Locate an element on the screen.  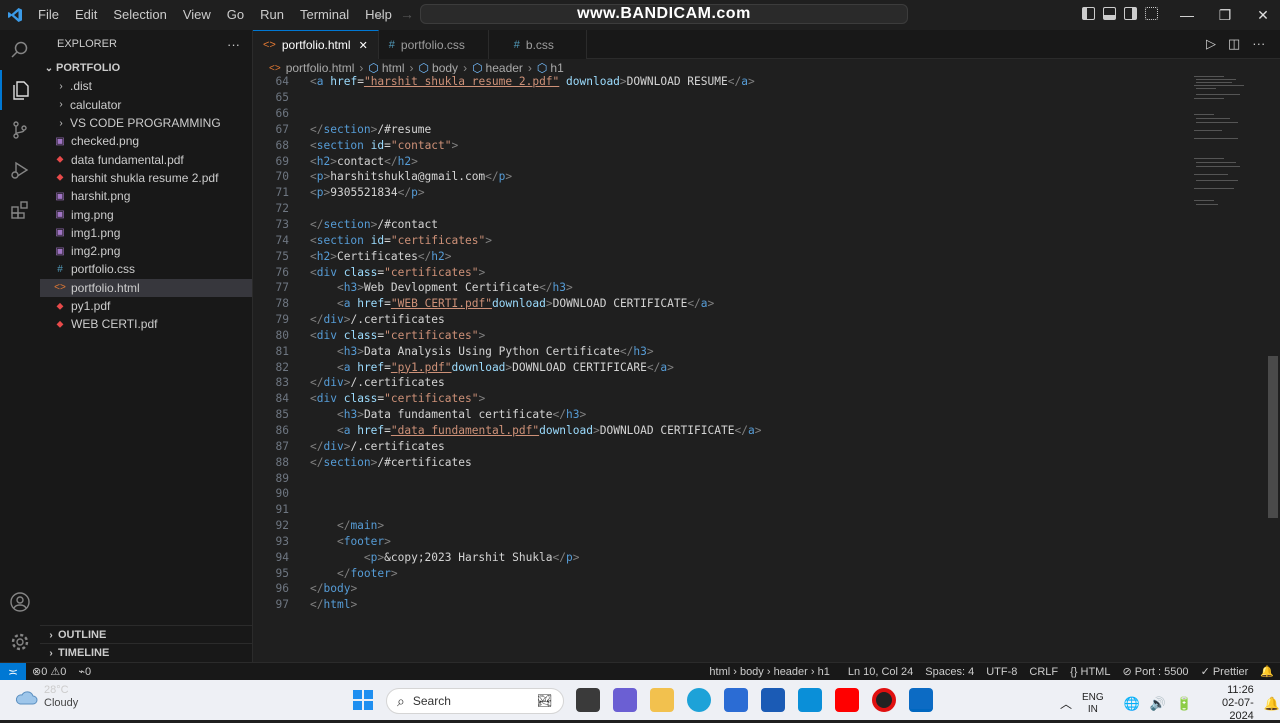
tree-item: ⬥ data fundamental.pdf is located at coordinates (146, 159).